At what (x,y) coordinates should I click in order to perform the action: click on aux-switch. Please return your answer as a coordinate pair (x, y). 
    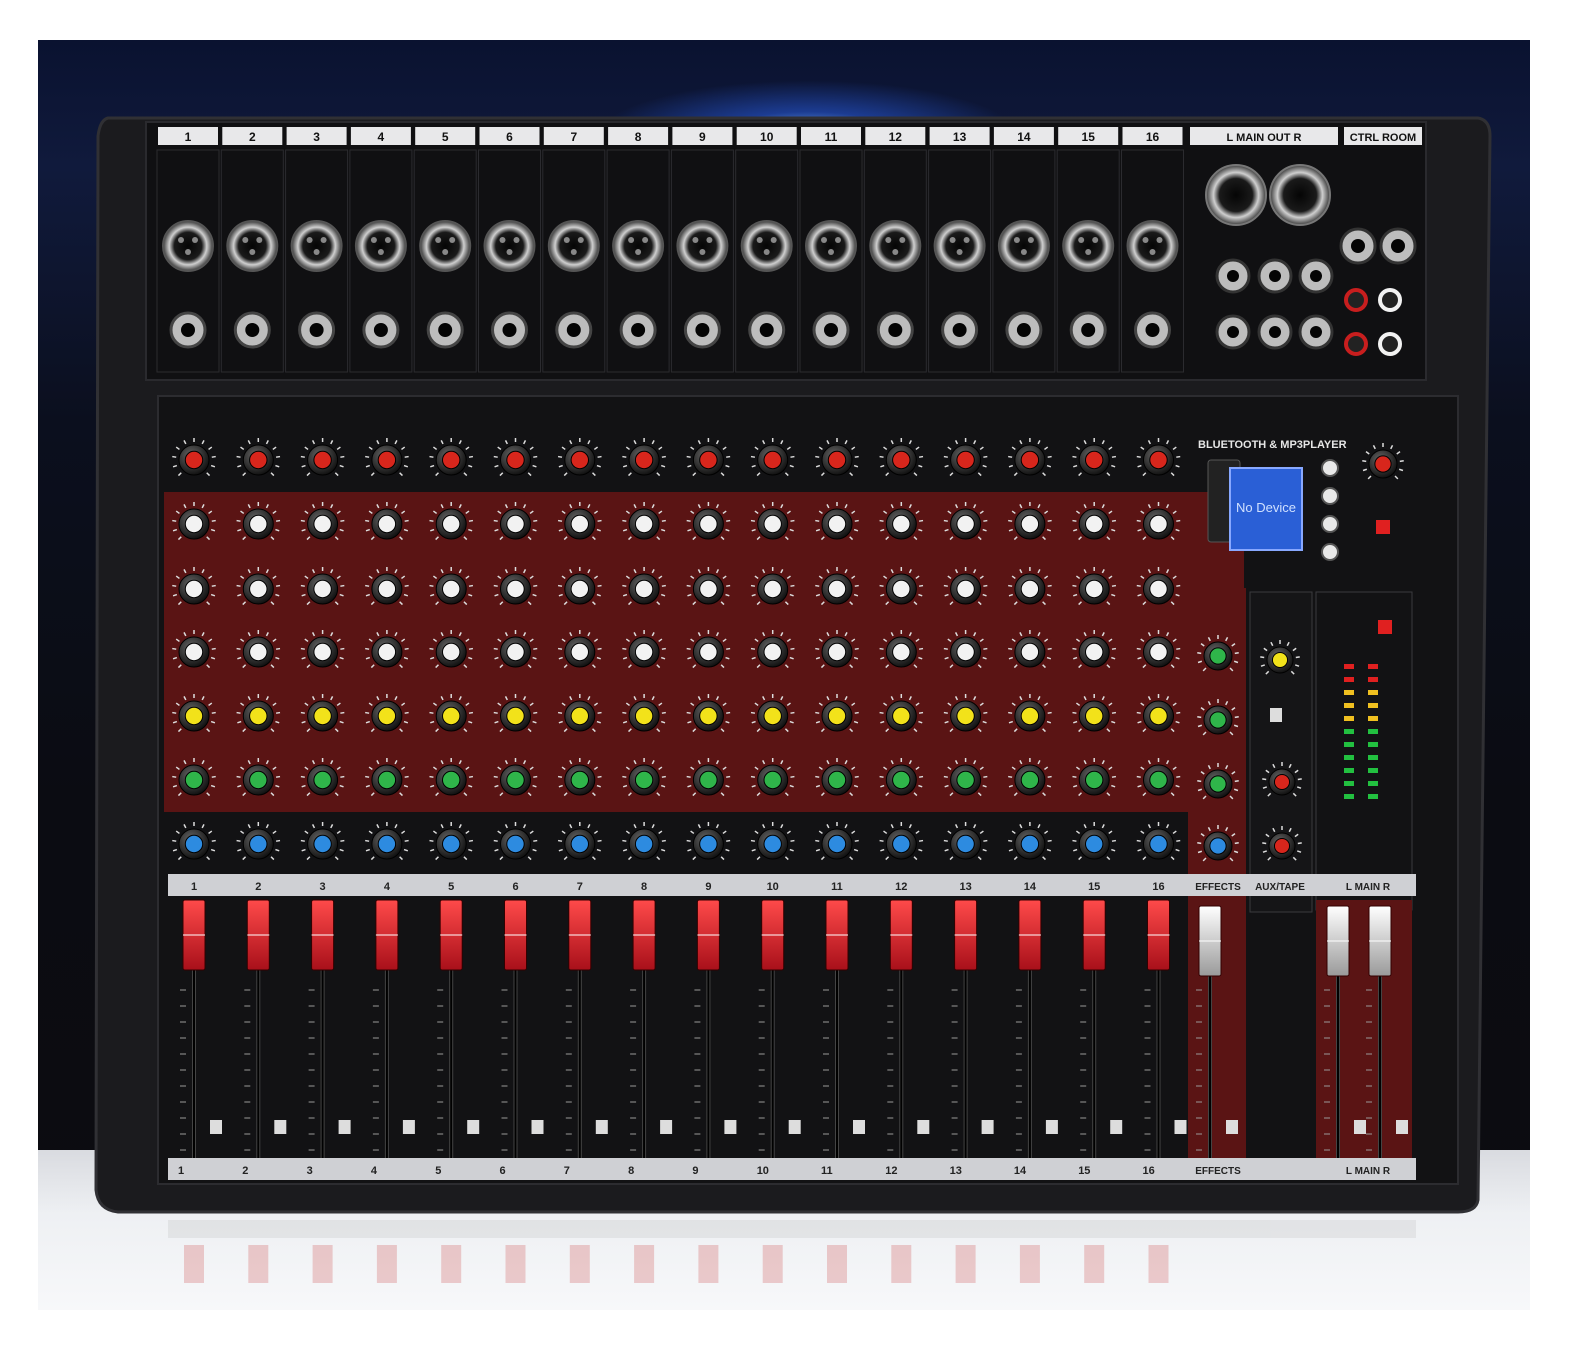
    Looking at the image, I should click on (1276, 715).